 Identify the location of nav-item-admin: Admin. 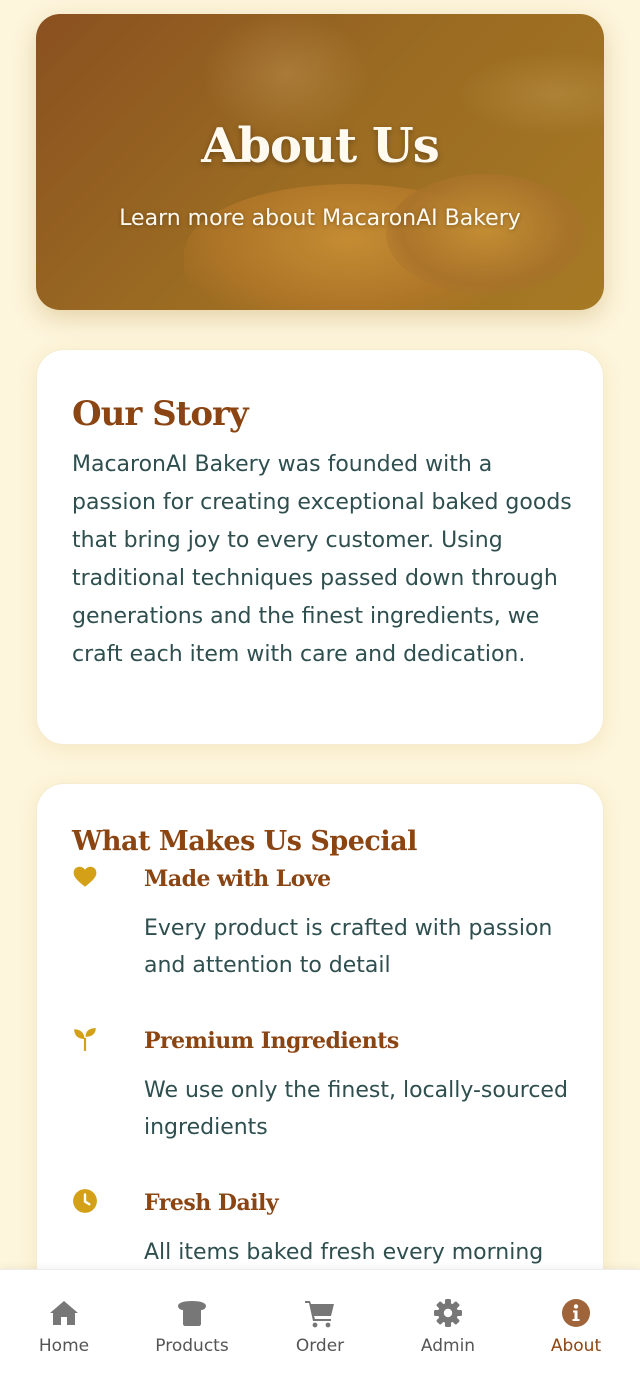
(448, 1329).